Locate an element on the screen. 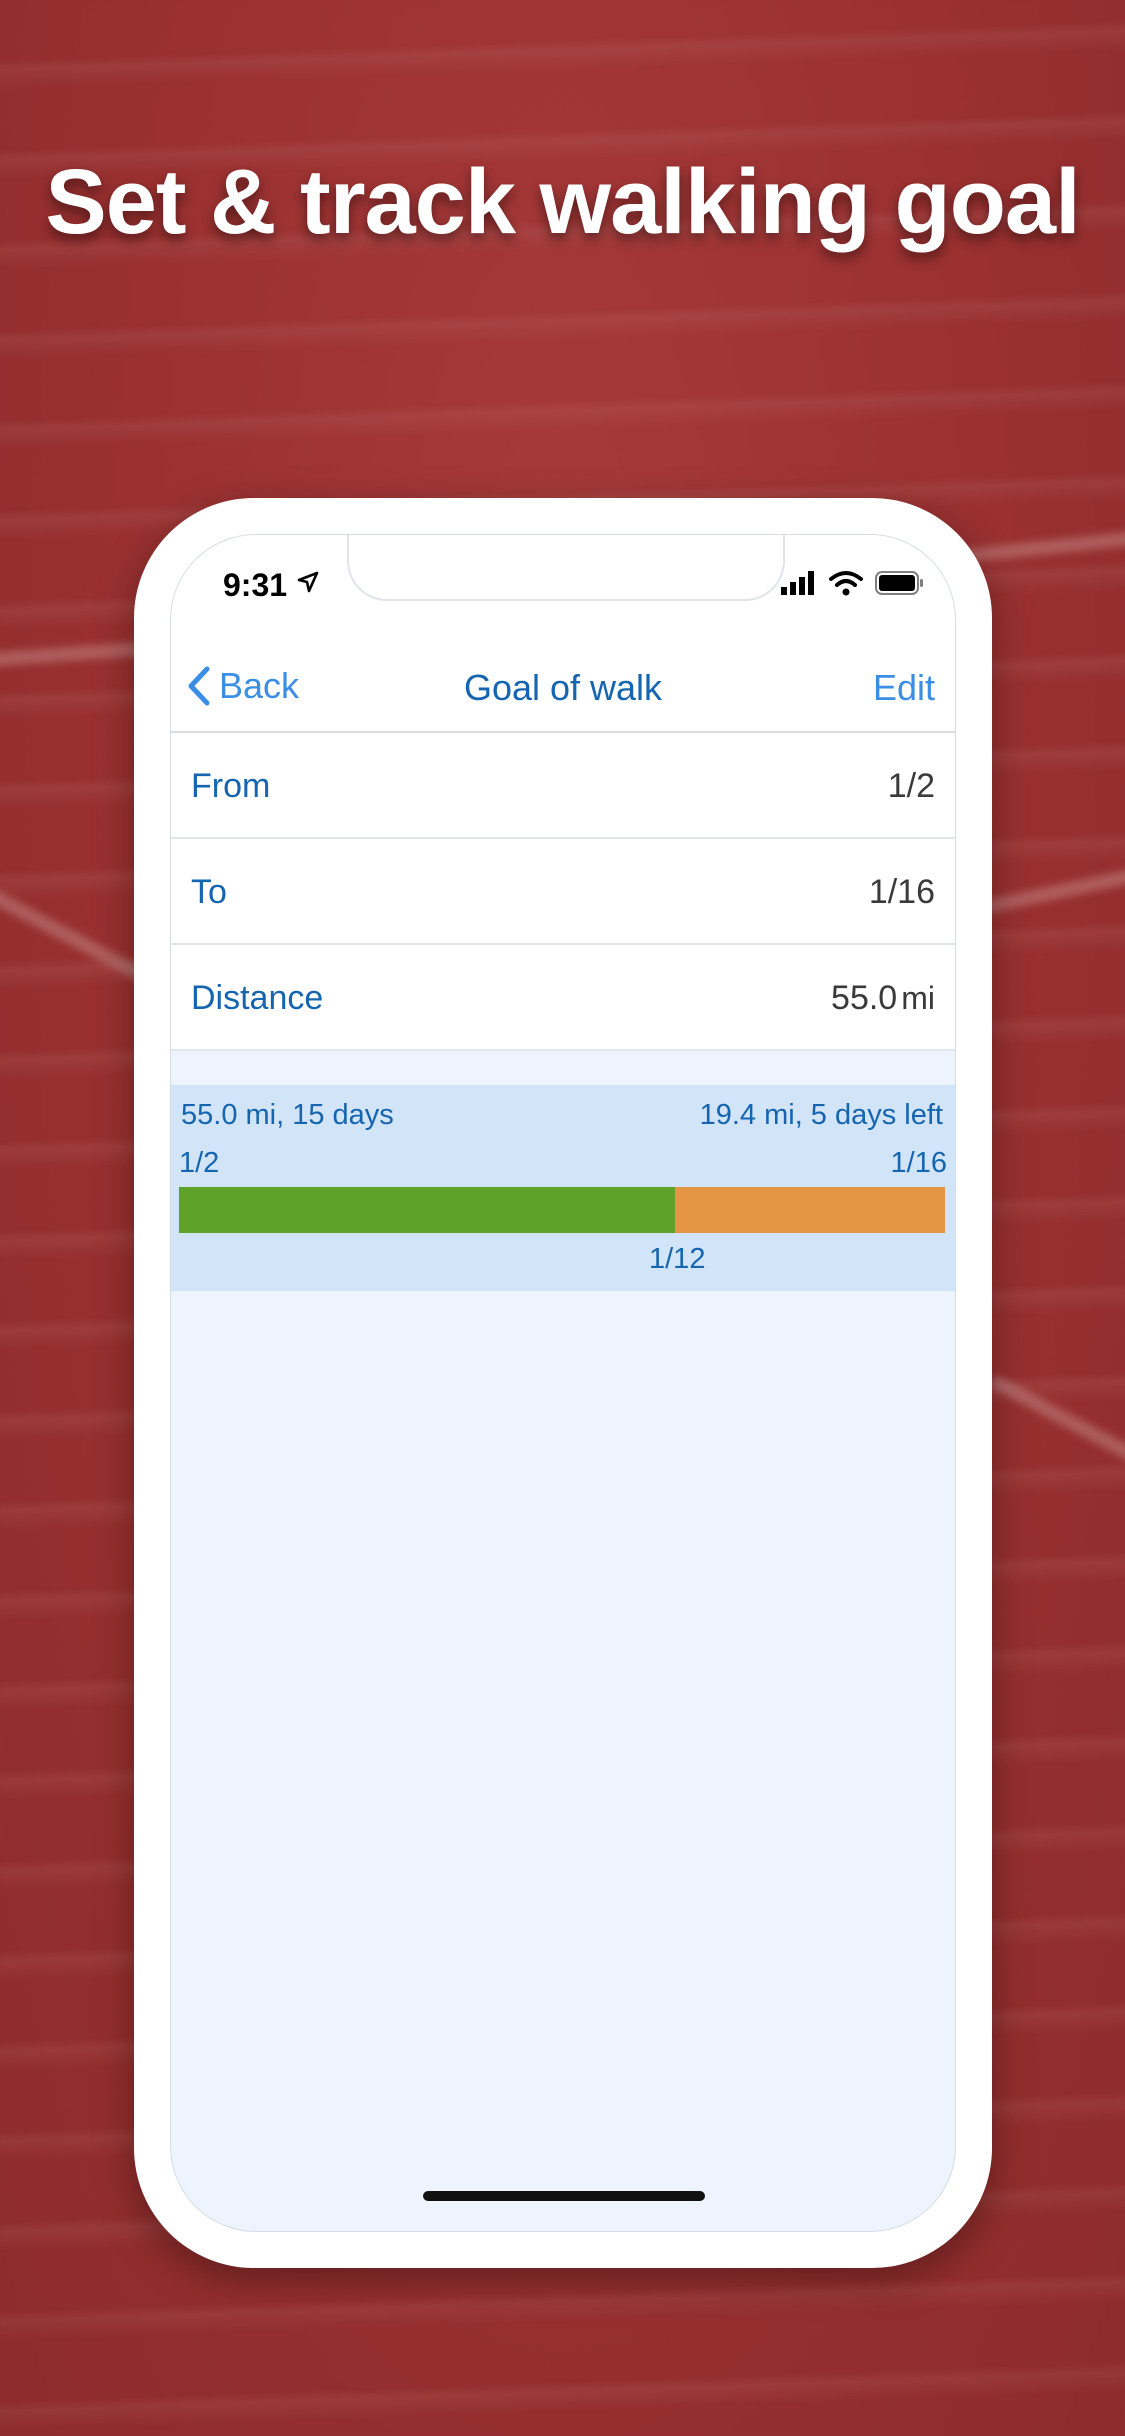 This screenshot has width=1125, height=2436. from-value: 1/2 is located at coordinates (911, 786).